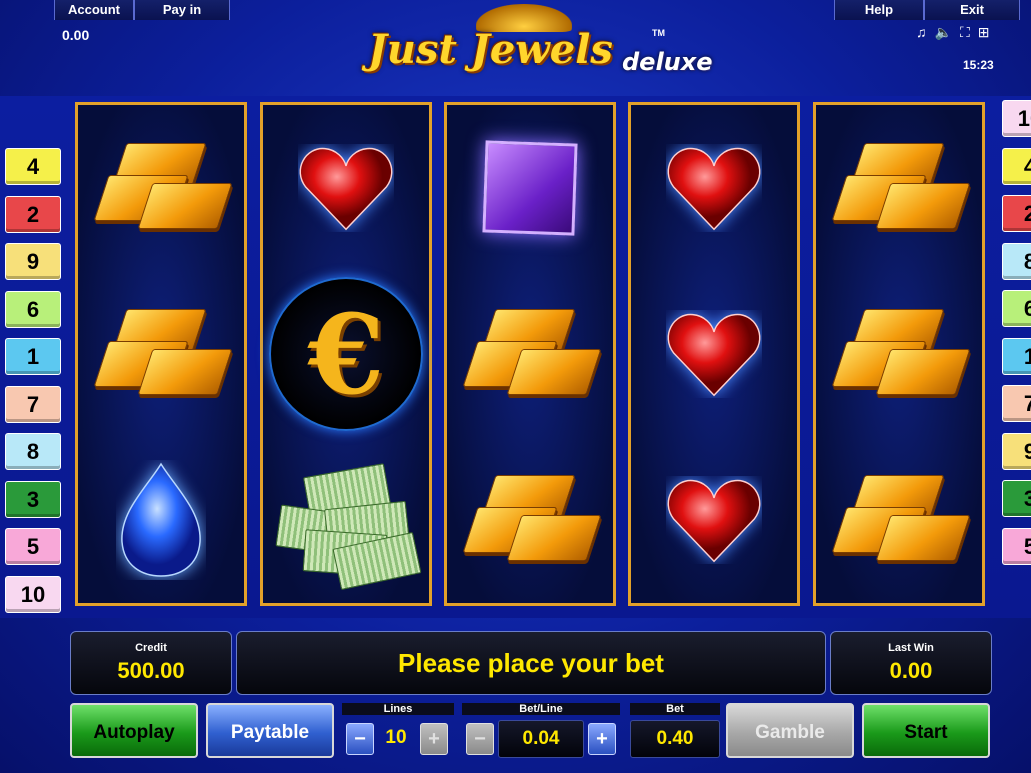 Image resolution: width=1031 pixels, height=773 pixels. I want to click on utility-icons: ♫ 🔈 ⛶ ⊞, so click(952, 32).